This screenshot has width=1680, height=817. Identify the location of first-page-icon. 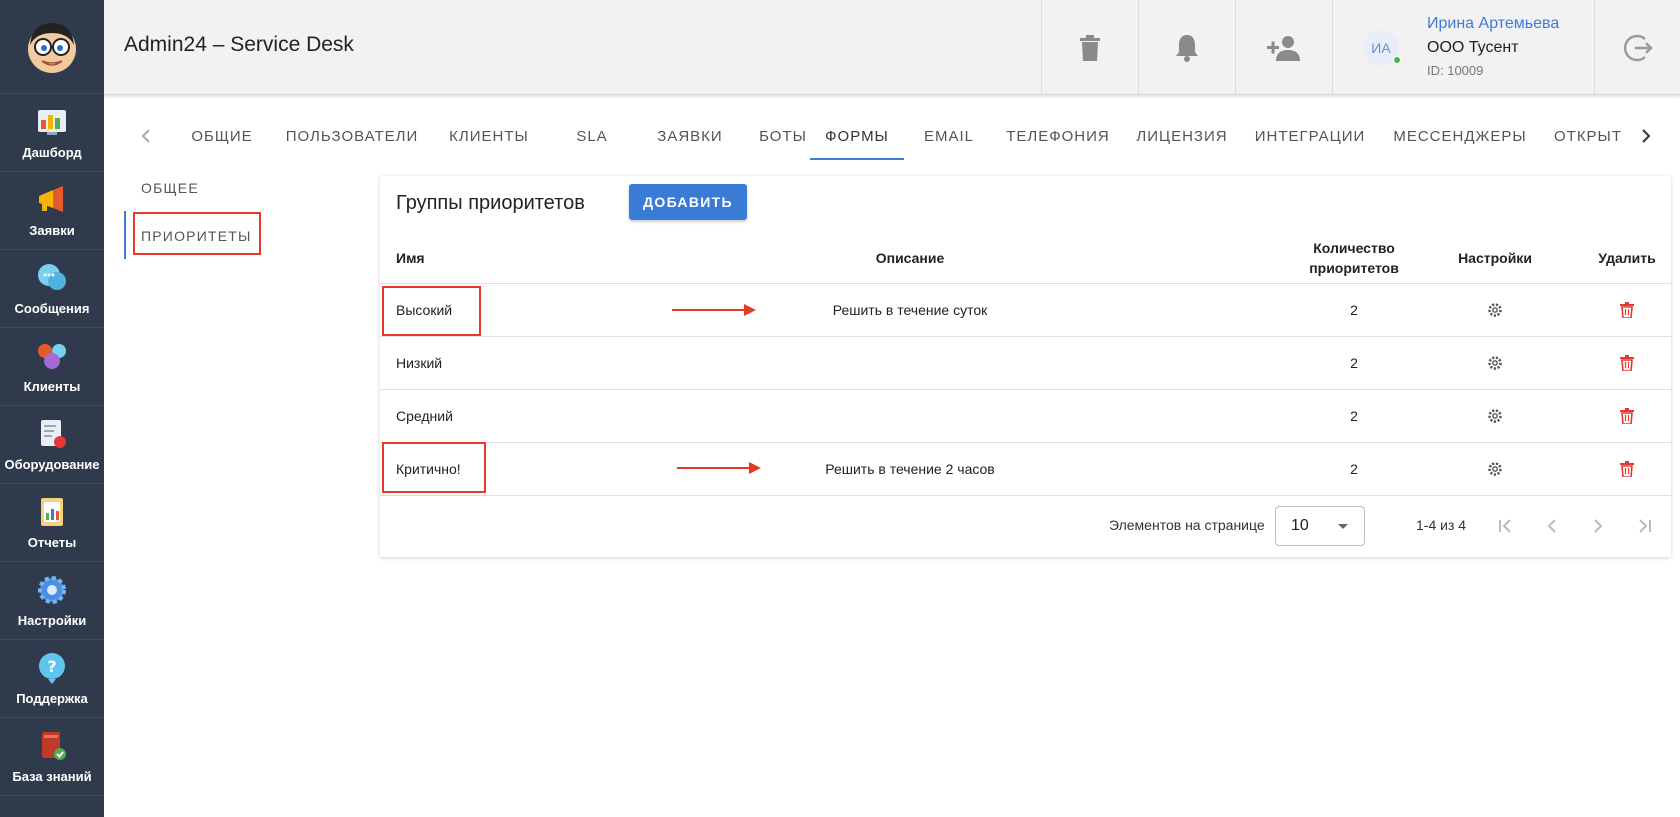
(1505, 526).